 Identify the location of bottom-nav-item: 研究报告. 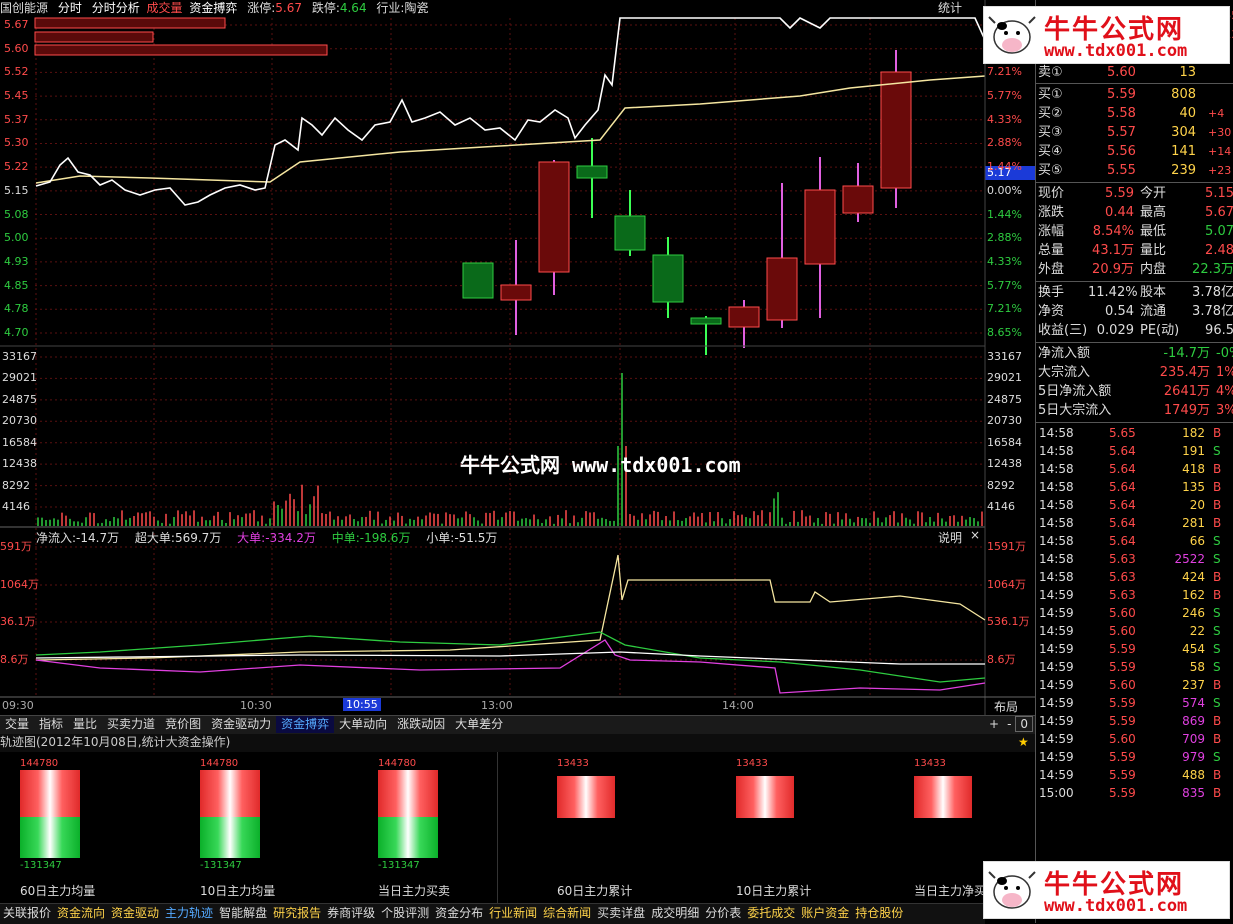
(297, 913).